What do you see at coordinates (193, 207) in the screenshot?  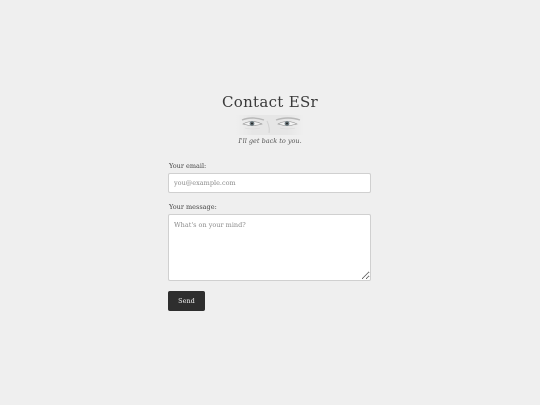 I see `message-label: Your message:` at bounding box center [193, 207].